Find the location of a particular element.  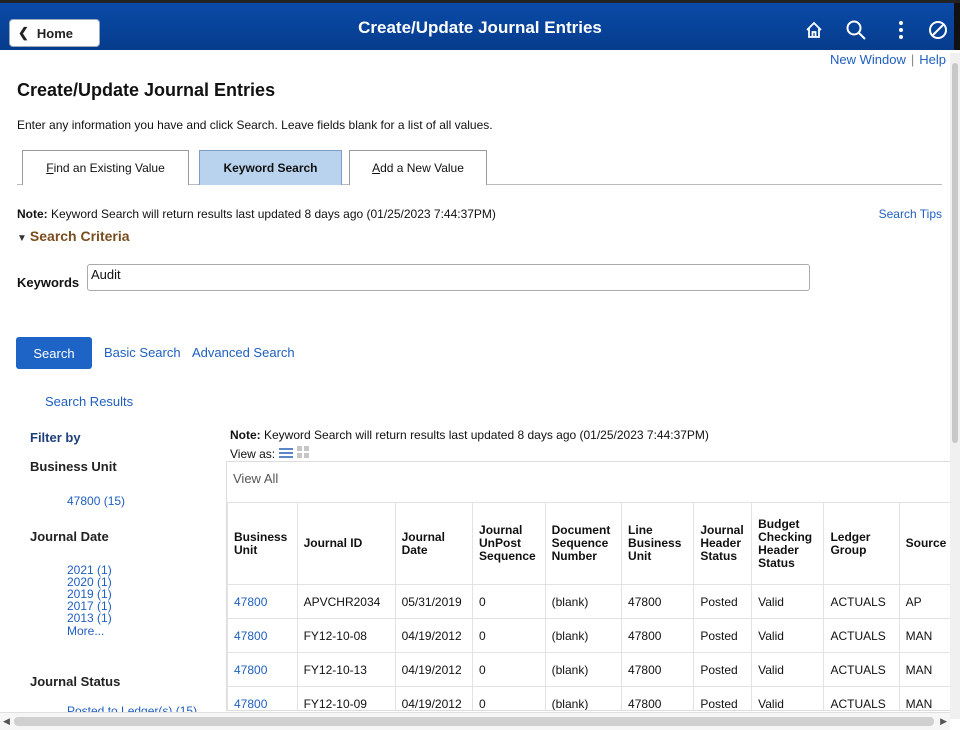

search-button: Search is located at coordinates (54, 353).